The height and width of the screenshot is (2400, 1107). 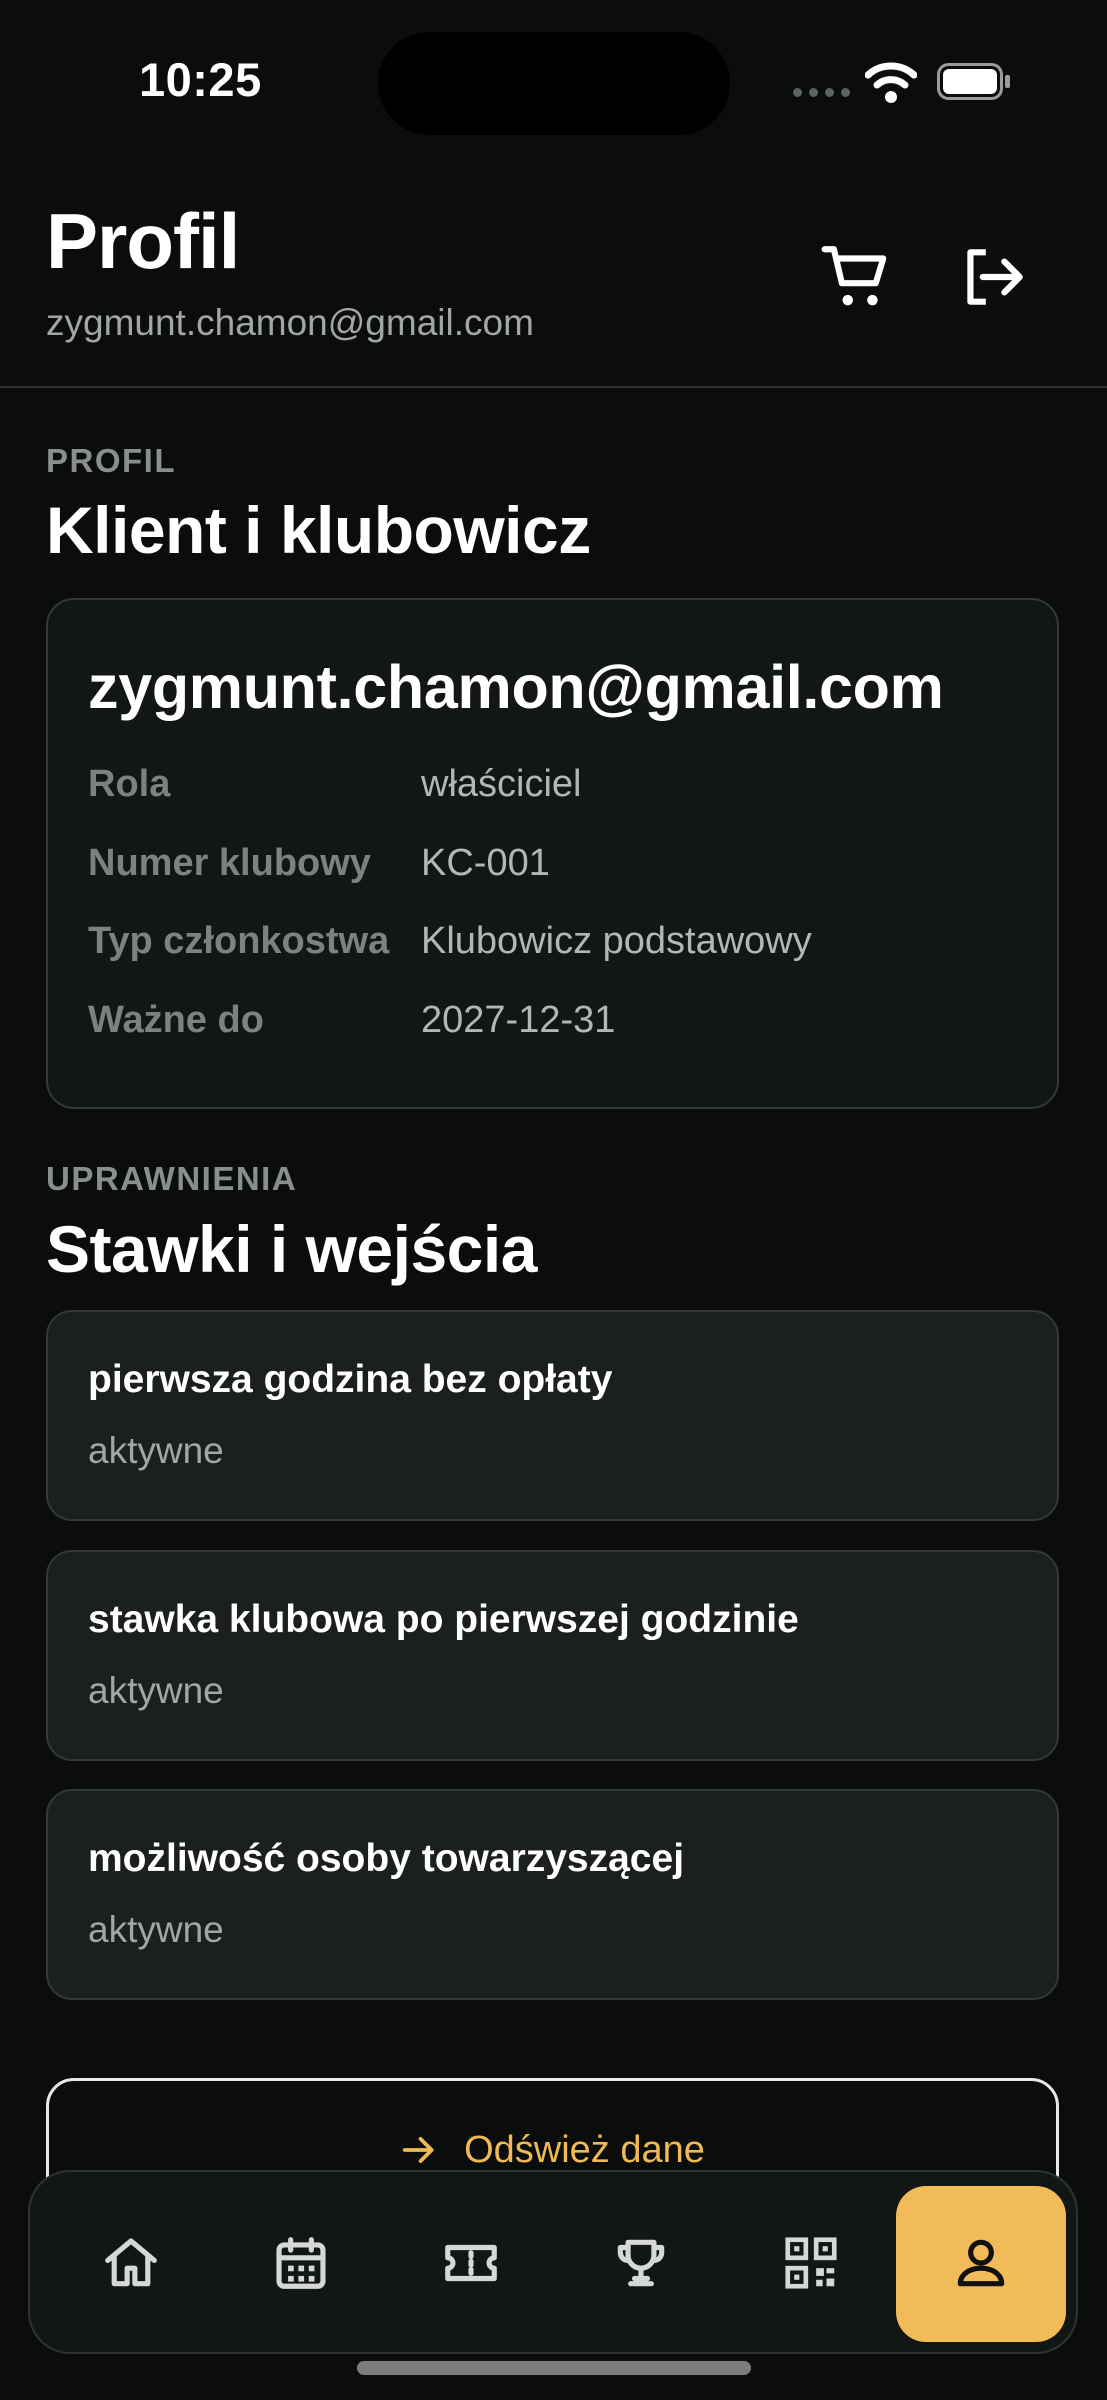 I want to click on logout-icon, so click(x=992, y=277).